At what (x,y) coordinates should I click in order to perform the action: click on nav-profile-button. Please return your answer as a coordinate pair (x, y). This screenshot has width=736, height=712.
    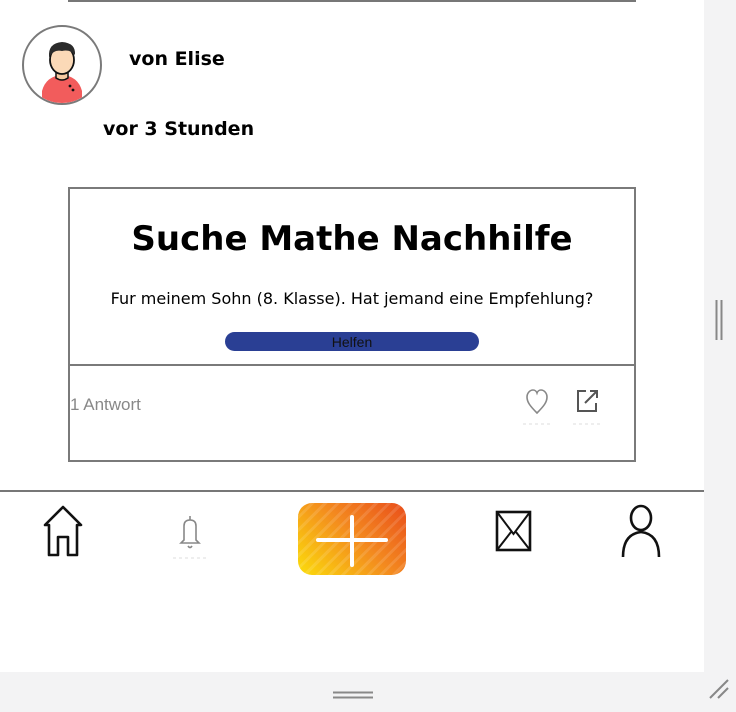
    Looking at the image, I should click on (641, 531).